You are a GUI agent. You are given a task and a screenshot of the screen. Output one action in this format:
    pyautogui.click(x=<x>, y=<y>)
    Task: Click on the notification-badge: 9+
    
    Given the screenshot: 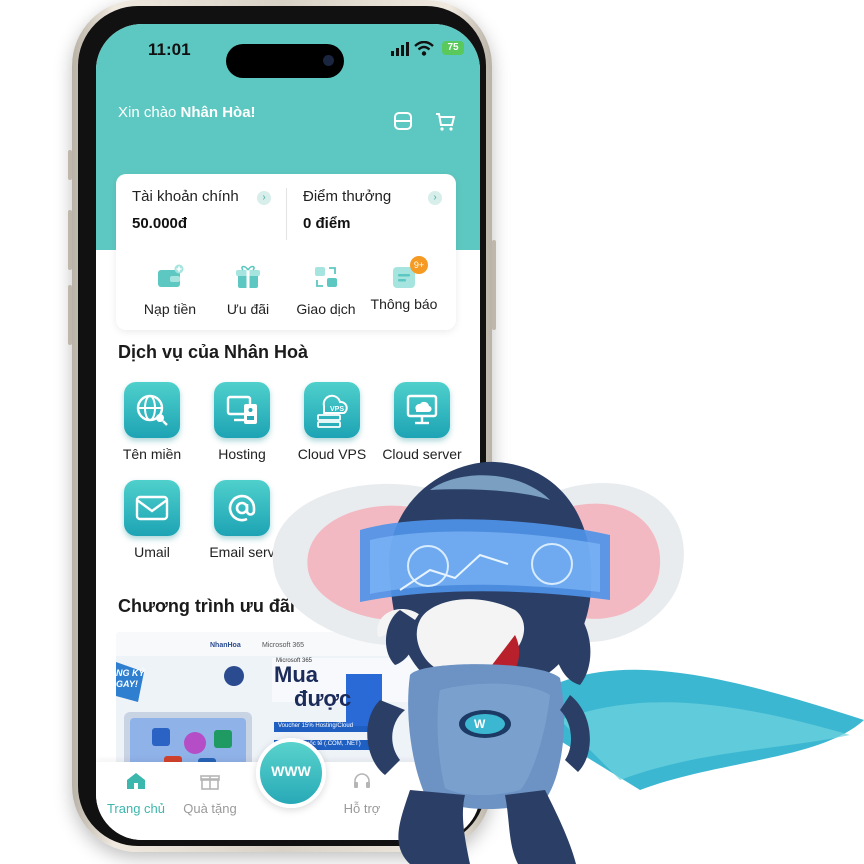 What is the action you would take?
    pyautogui.click(x=419, y=265)
    